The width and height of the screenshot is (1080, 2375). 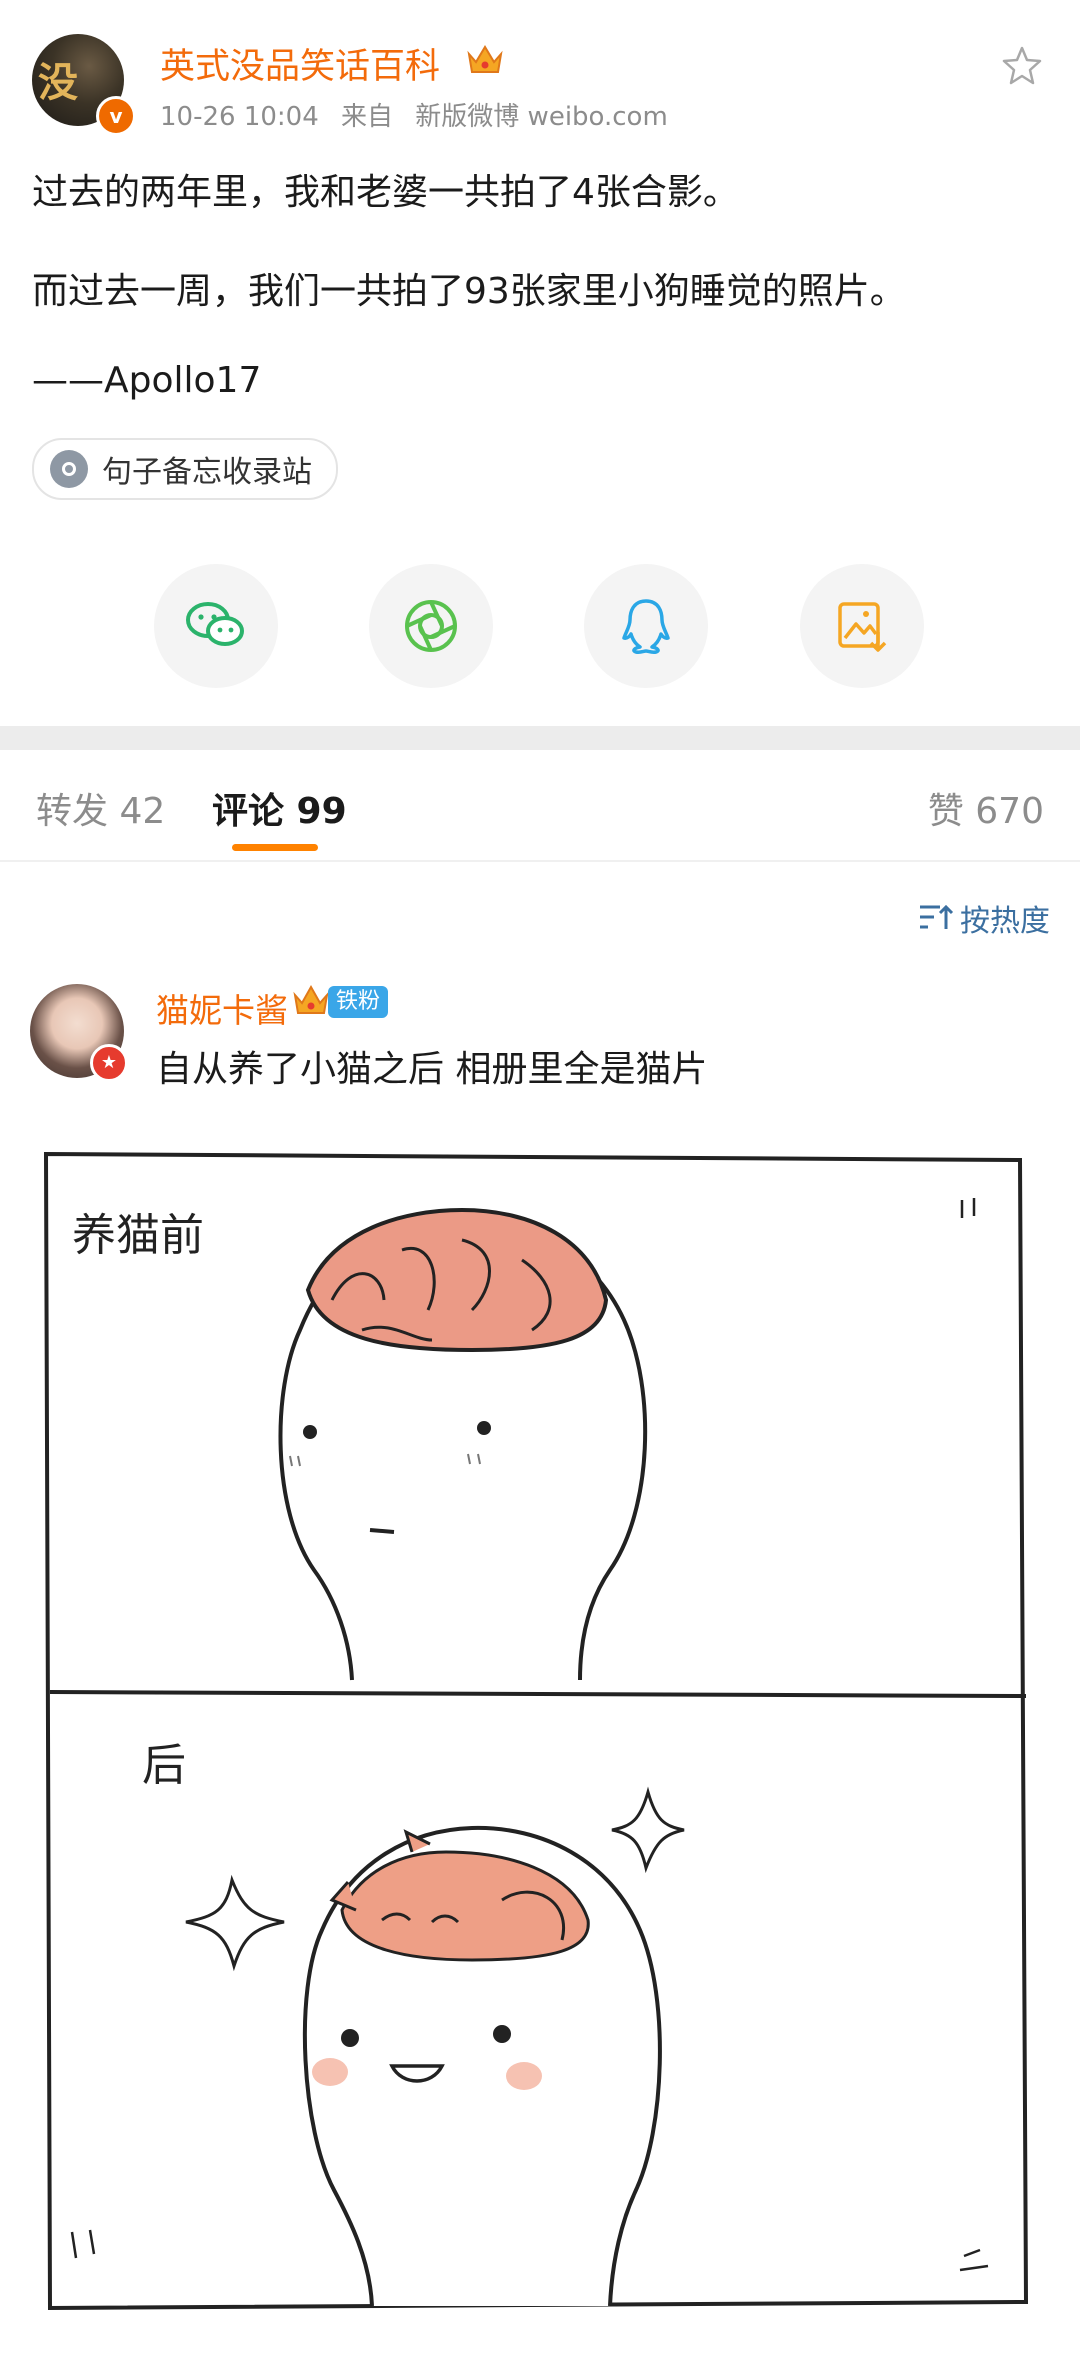 I want to click on tabs-divider, so click(x=540, y=861).